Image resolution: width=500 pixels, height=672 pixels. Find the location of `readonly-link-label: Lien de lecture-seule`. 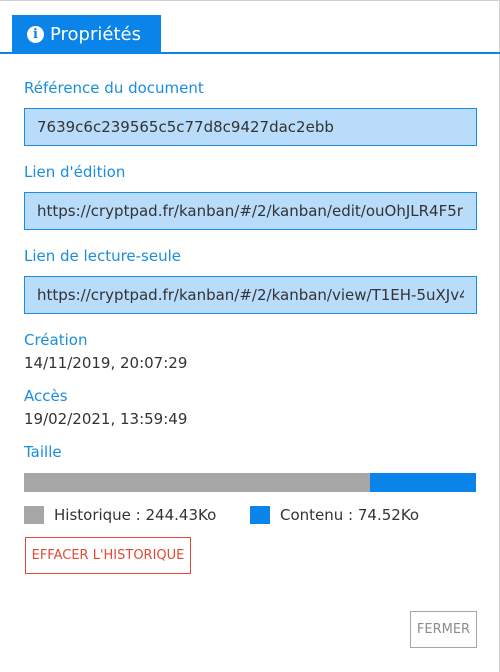

readonly-link-label: Lien de lecture-seule is located at coordinates (103, 256).